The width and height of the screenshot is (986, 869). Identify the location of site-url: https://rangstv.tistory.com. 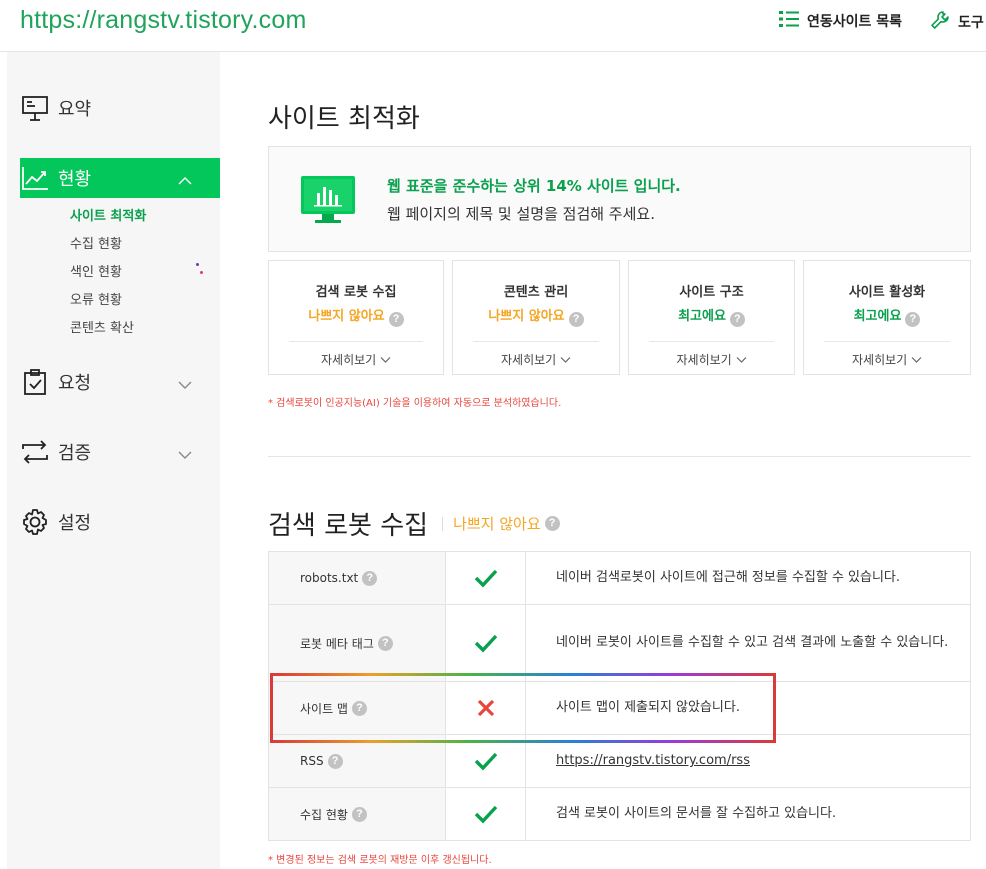
(163, 20).